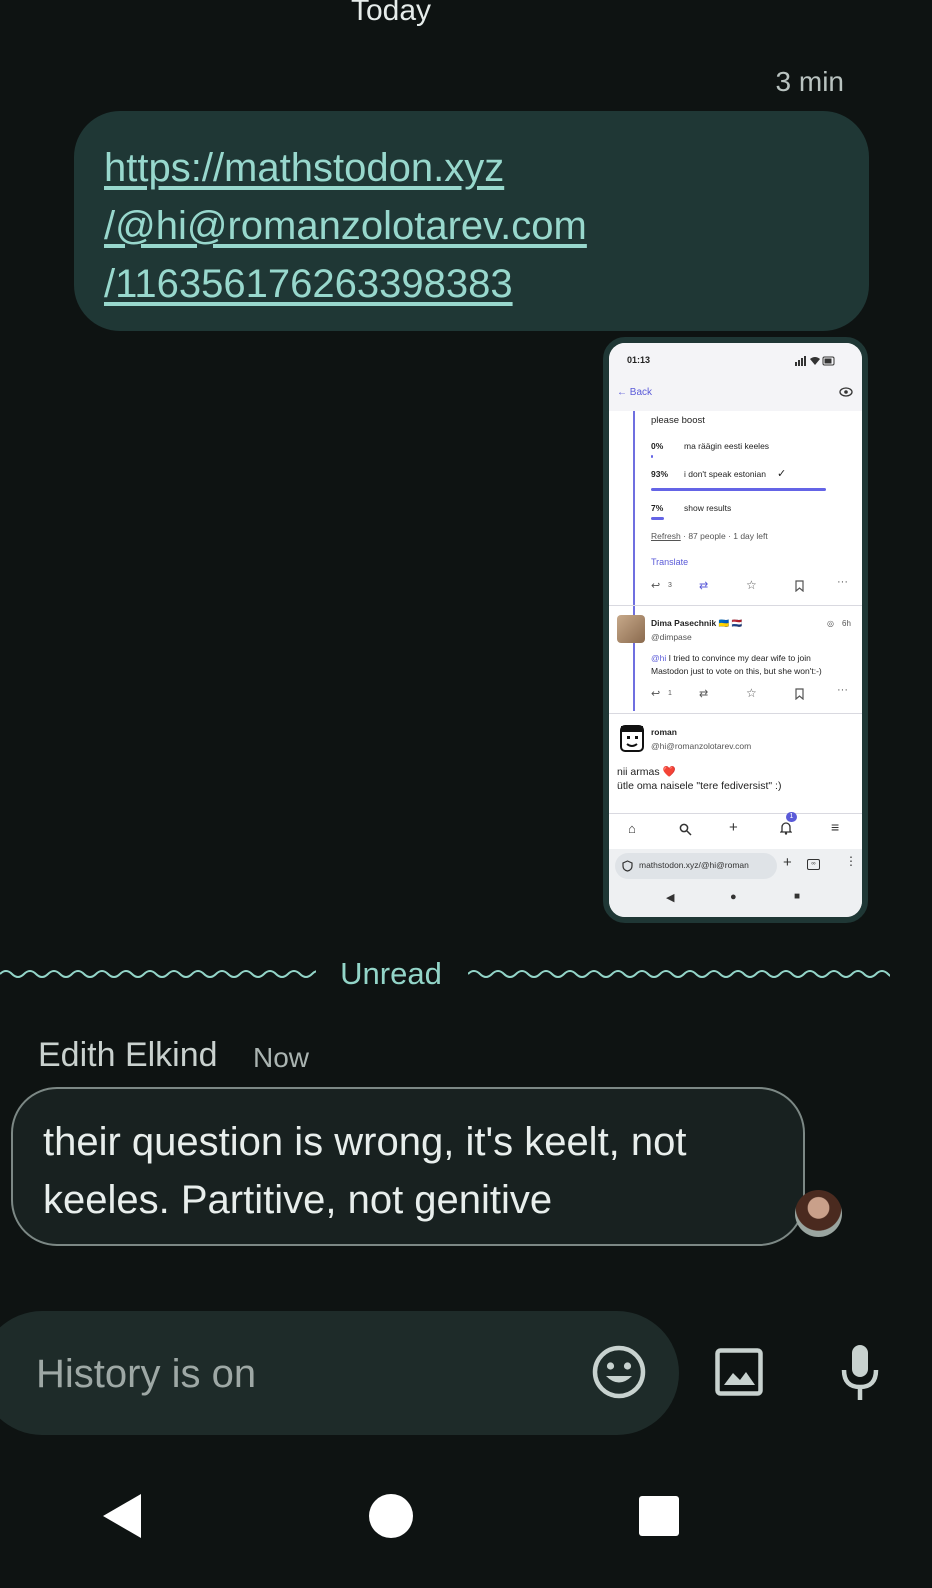 The width and height of the screenshot is (932, 1588). Describe the element at coordinates (656, 586) in the screenshot. I see `reply-icon: ↩` at that location.